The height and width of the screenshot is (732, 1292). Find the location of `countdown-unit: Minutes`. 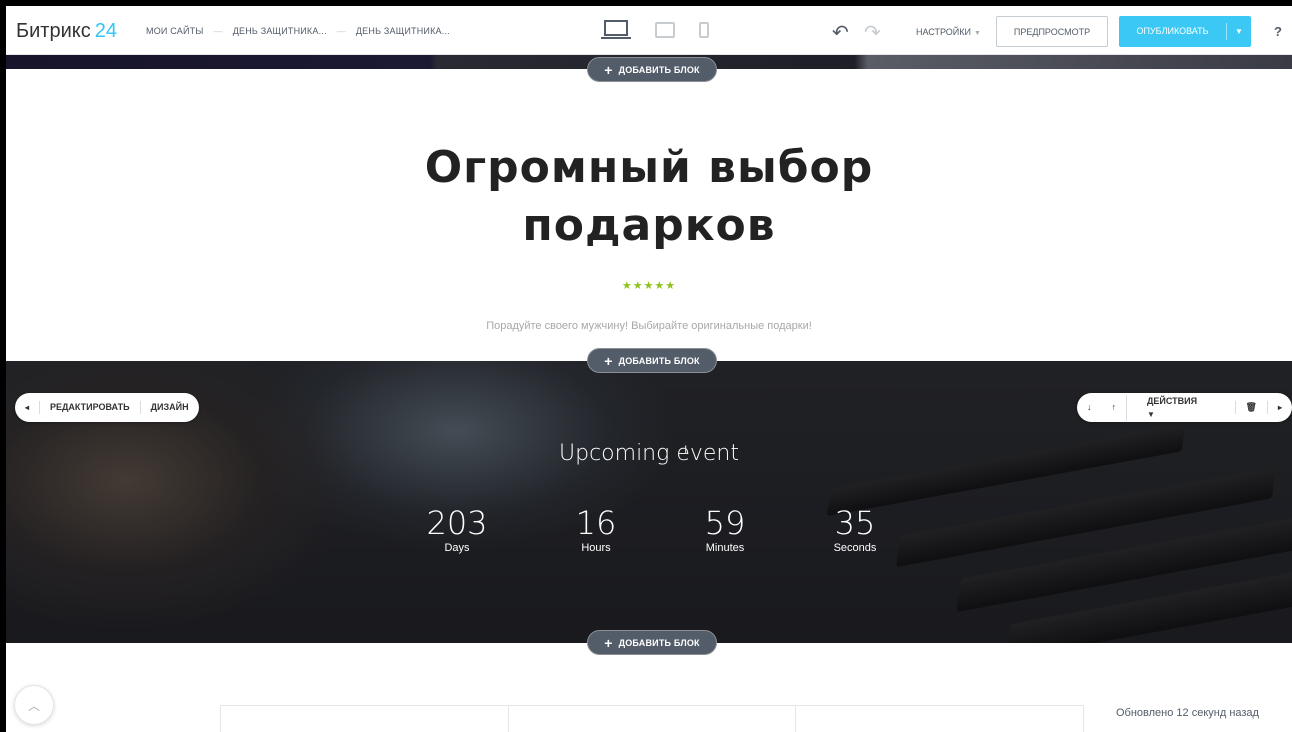

countdown-unit: Minutes is located at coordinates (725, 548).